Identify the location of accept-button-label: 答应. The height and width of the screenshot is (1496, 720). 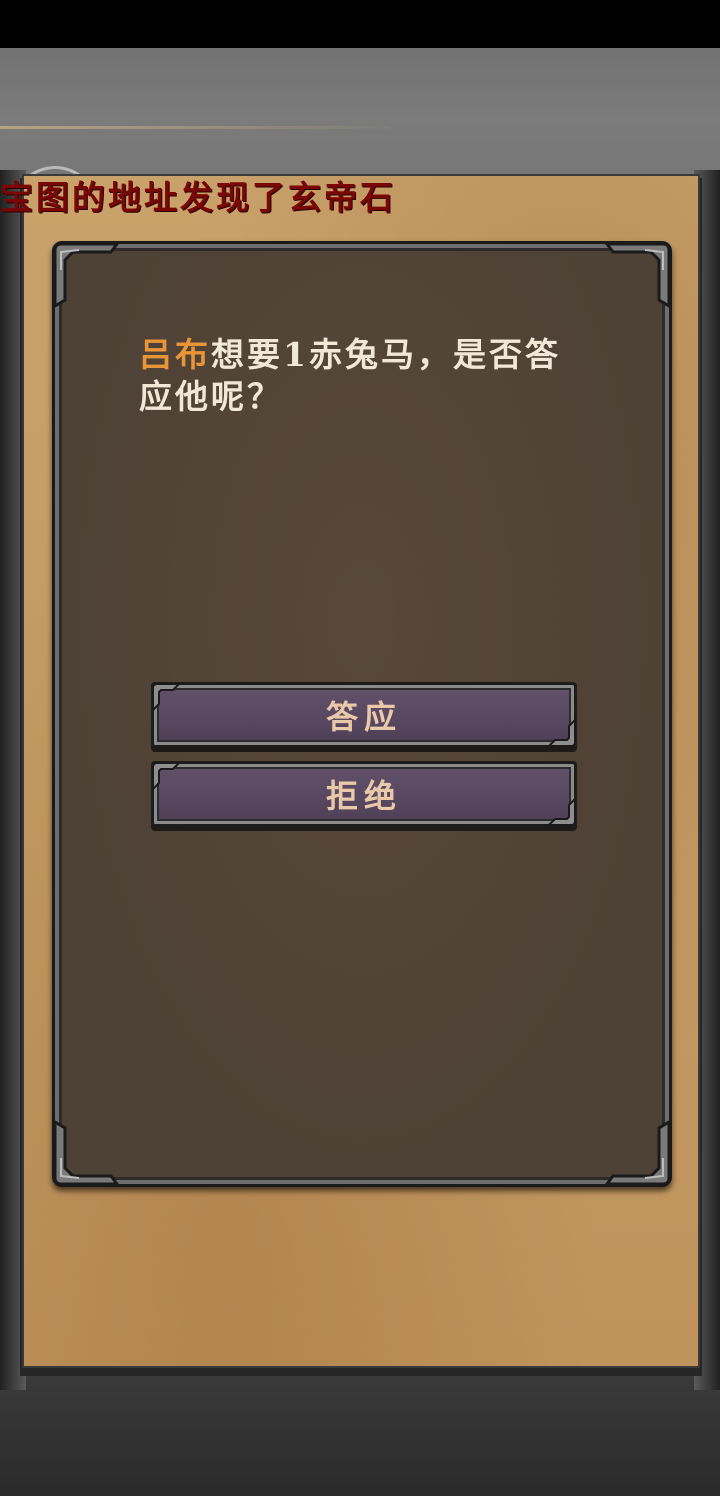
(363, 717).